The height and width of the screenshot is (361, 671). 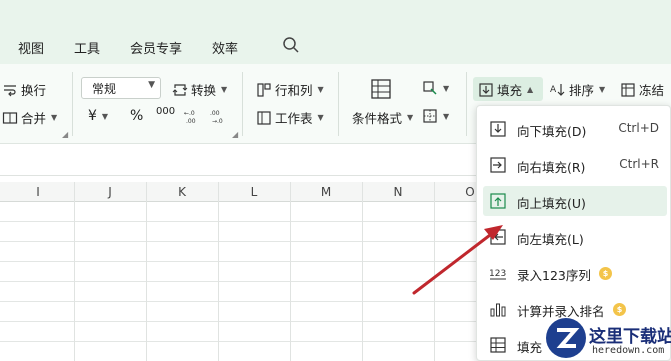 I want to click on watermark-title: 这里下载站, so click(x=630, y=337).